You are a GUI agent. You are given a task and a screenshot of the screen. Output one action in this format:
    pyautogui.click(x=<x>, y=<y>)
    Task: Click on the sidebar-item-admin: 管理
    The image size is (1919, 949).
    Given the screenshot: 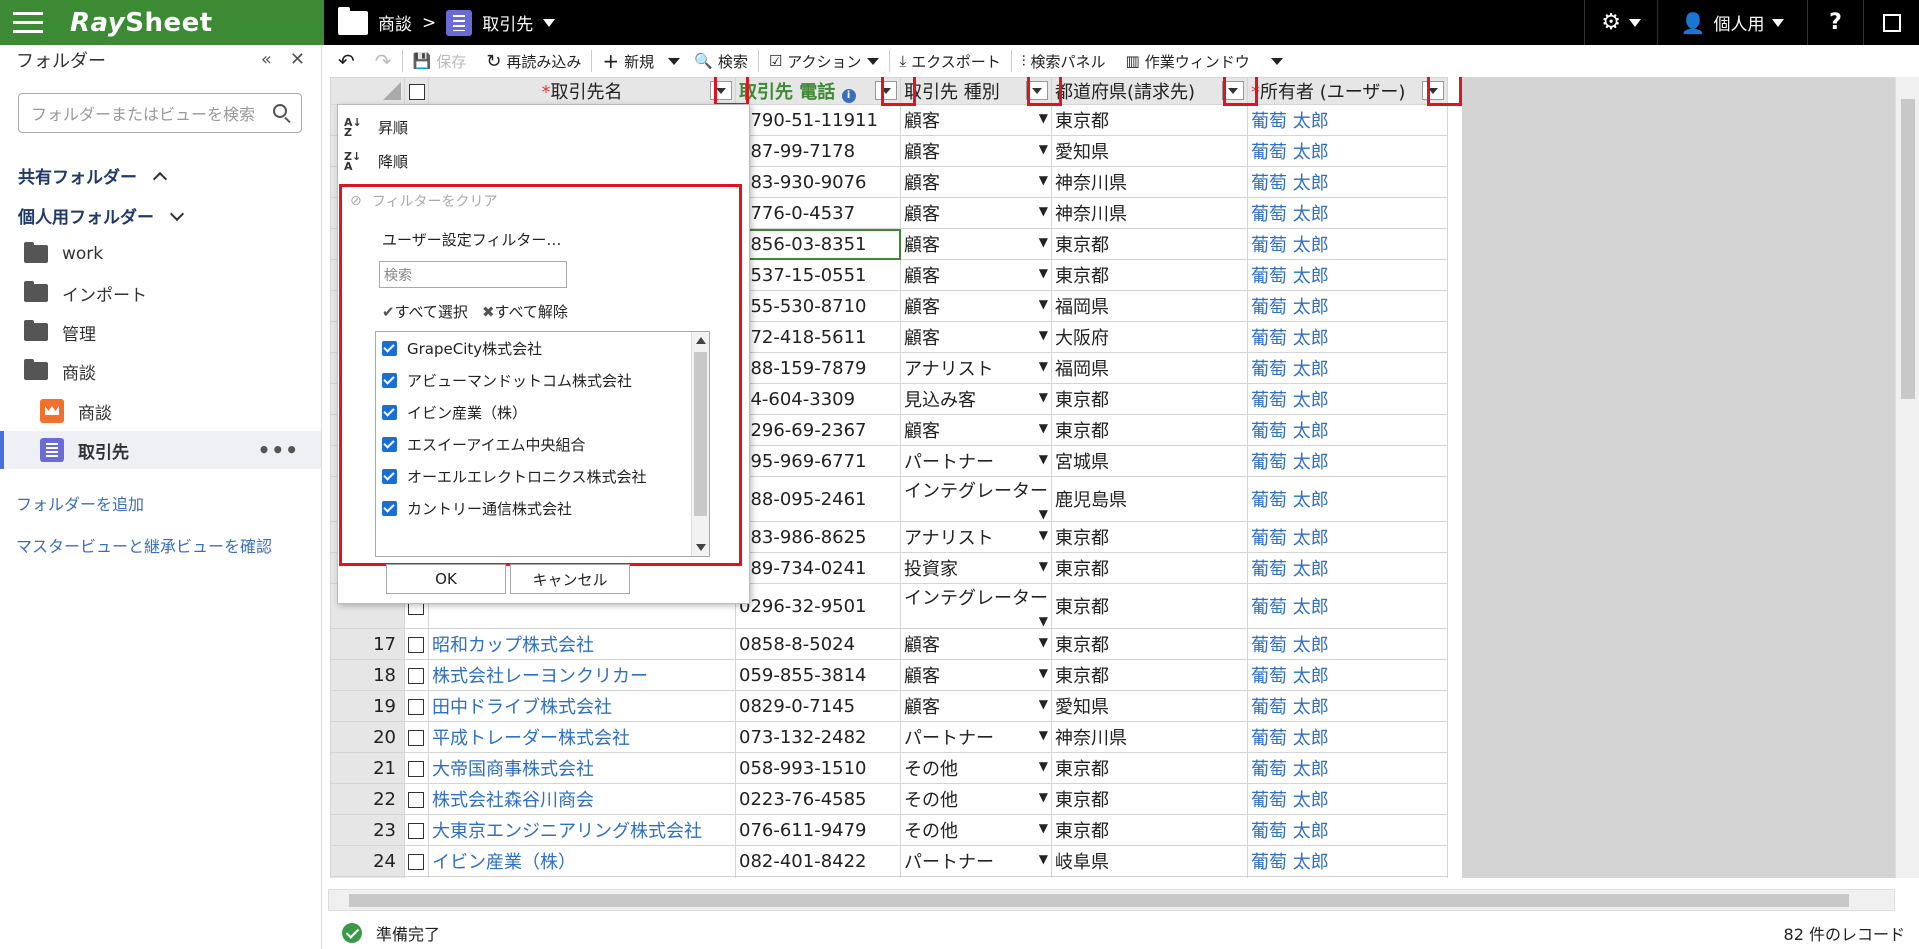 What is the action you would take?
    pyautogui.click(x=160, y=332)
    